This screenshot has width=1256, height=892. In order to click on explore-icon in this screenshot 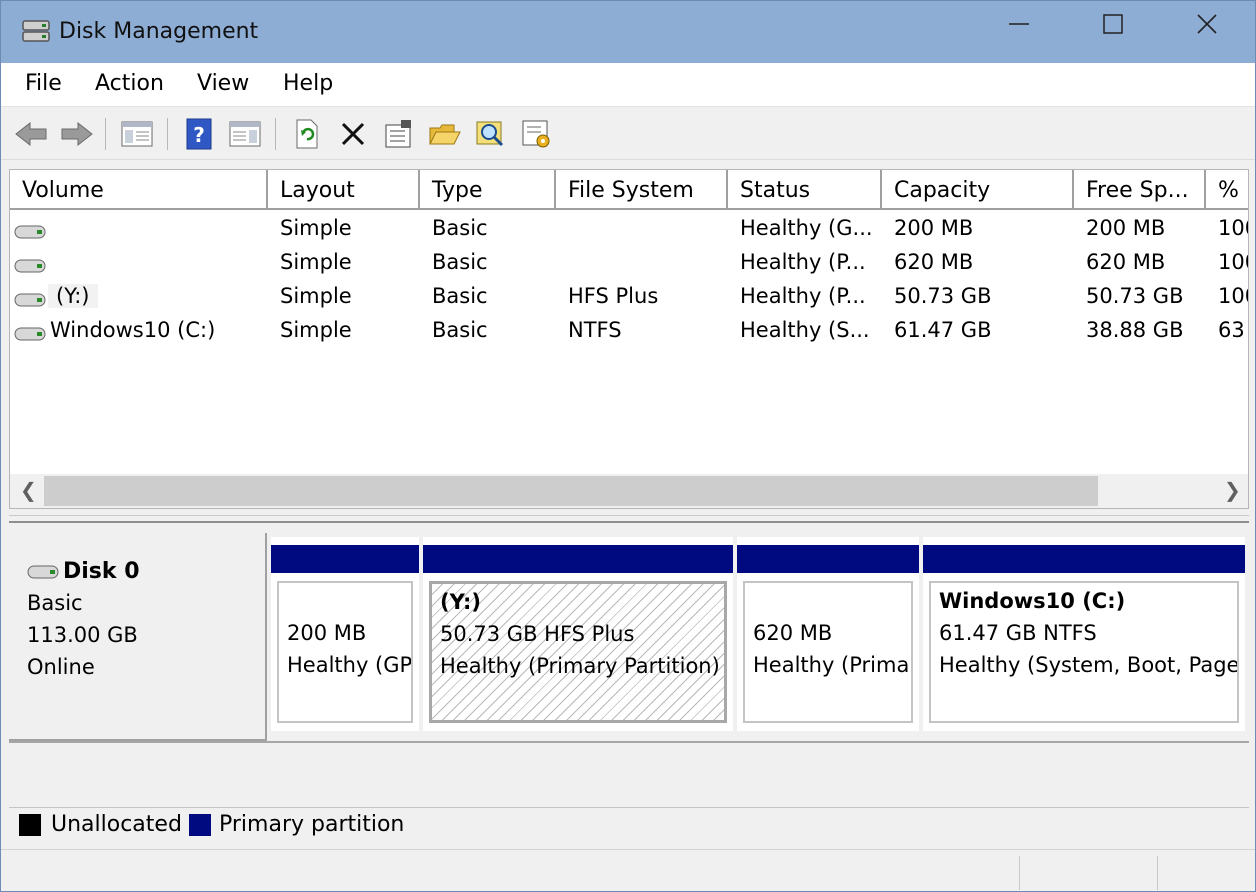, I will do `click(490, 134)`.